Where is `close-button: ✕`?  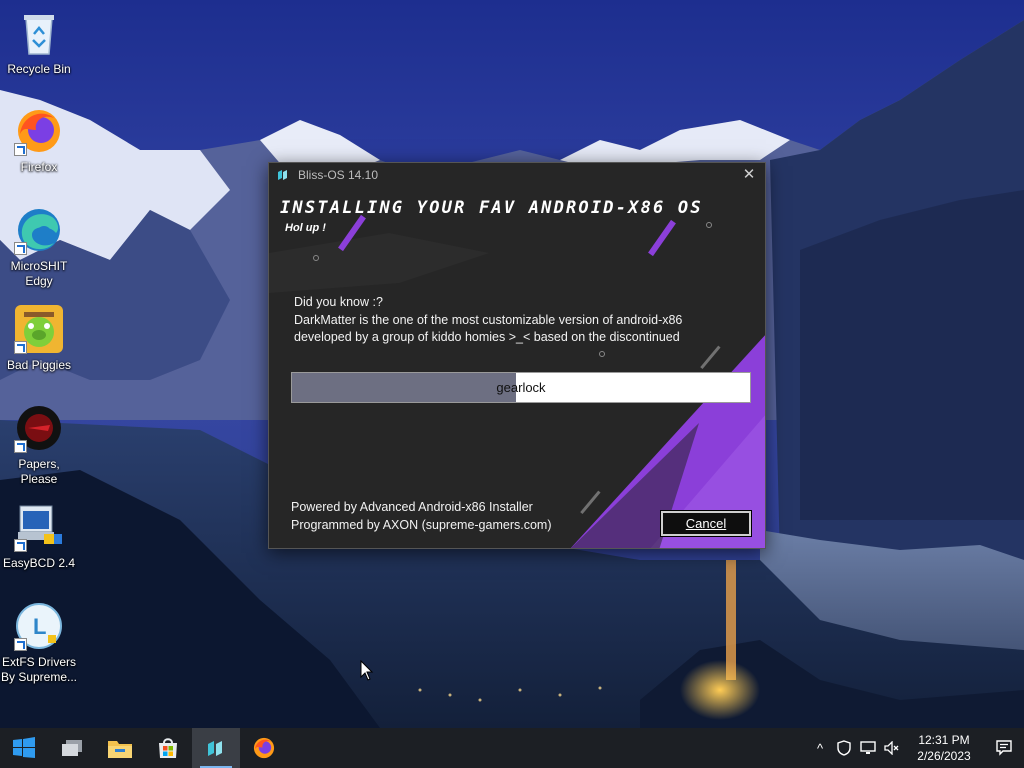 close-button: ✕ is located at coordinates (749, 175).